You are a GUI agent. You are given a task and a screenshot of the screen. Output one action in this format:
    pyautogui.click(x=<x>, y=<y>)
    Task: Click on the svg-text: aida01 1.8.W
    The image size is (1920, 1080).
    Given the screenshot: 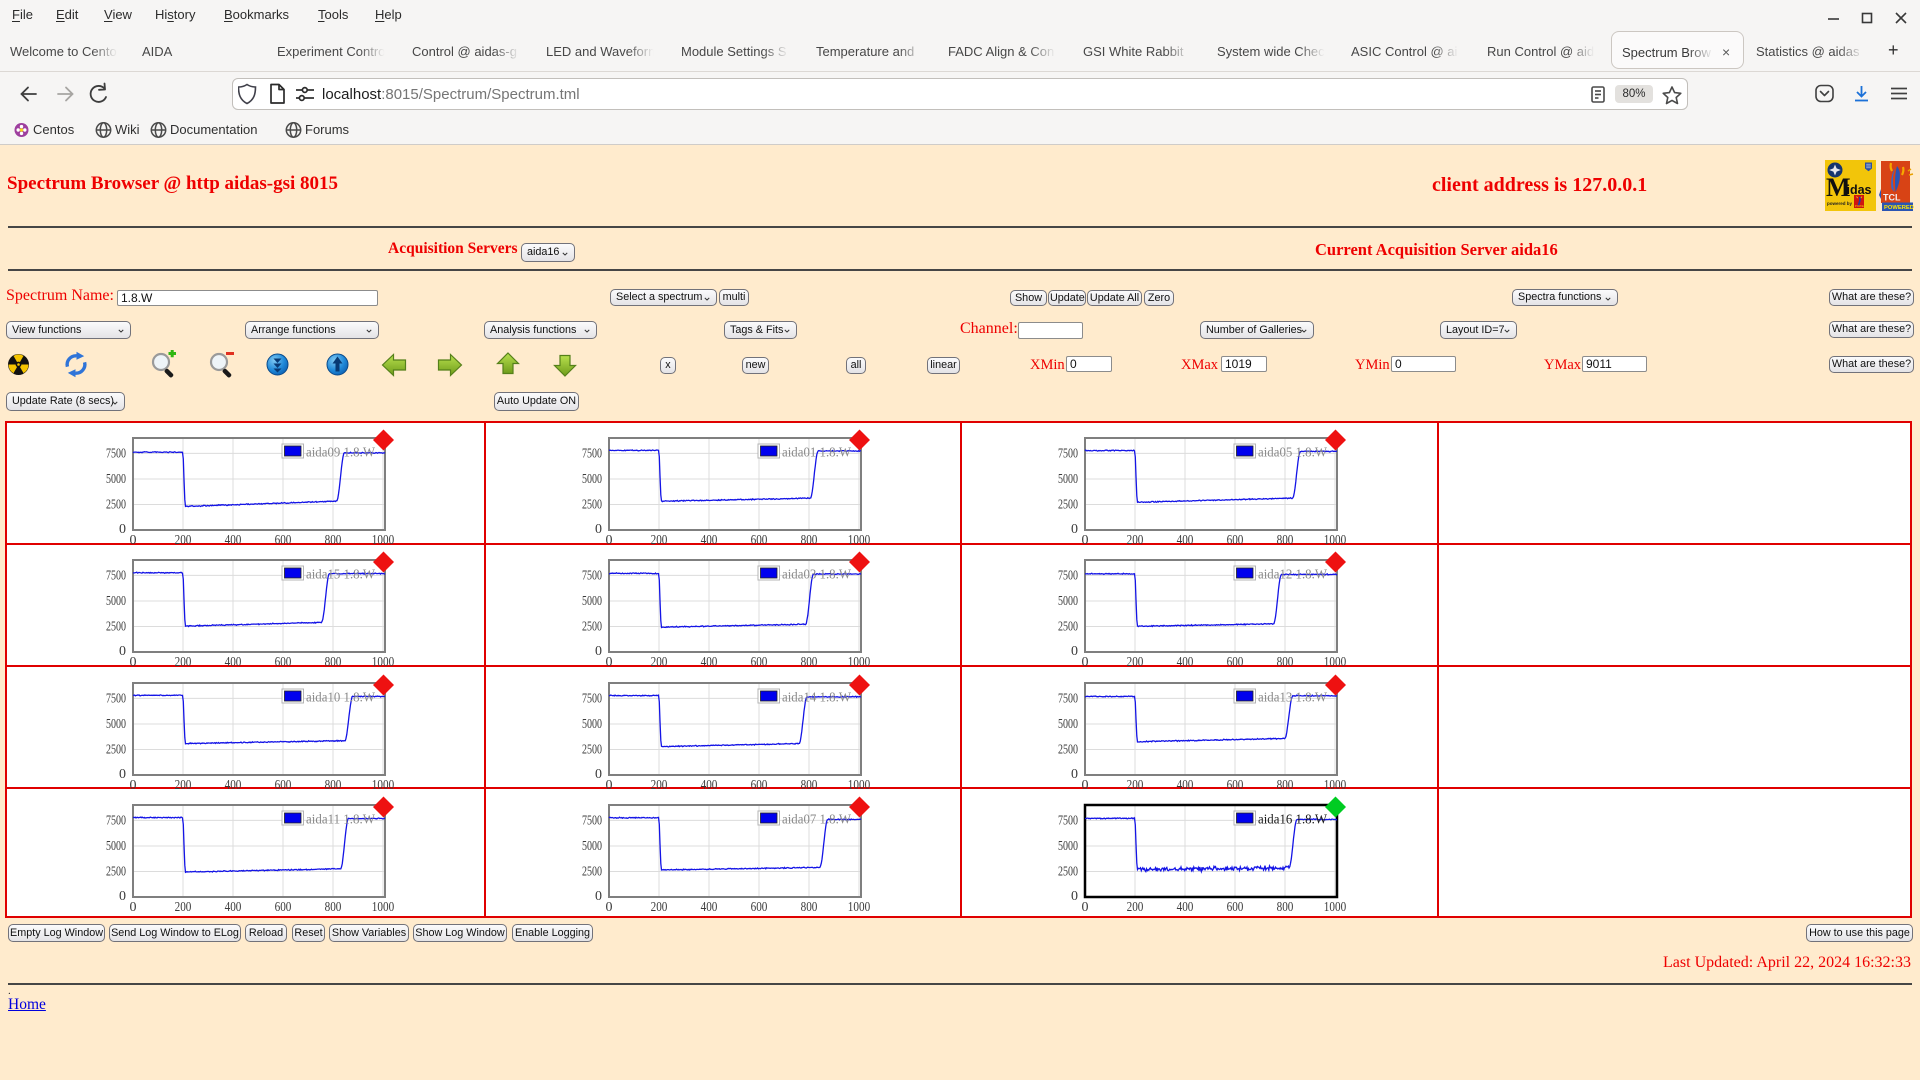 What is the action you would take?
    pyautogui.click(x=816, y=452)
    